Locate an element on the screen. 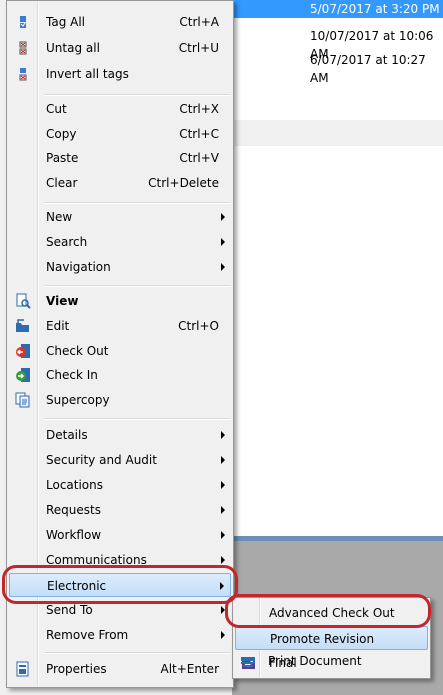  menu-item-security-and-audit: Security and Audit is located at coordinates (120, 460).